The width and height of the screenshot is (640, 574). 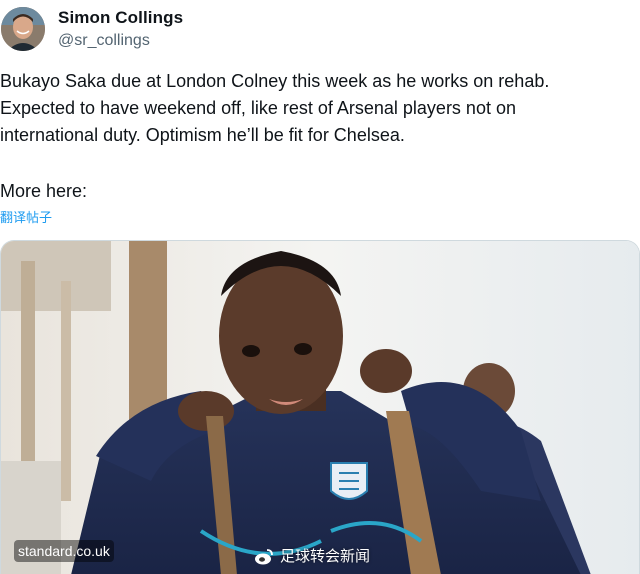 I want to click on author-avatar, so click(x=23, y=29).